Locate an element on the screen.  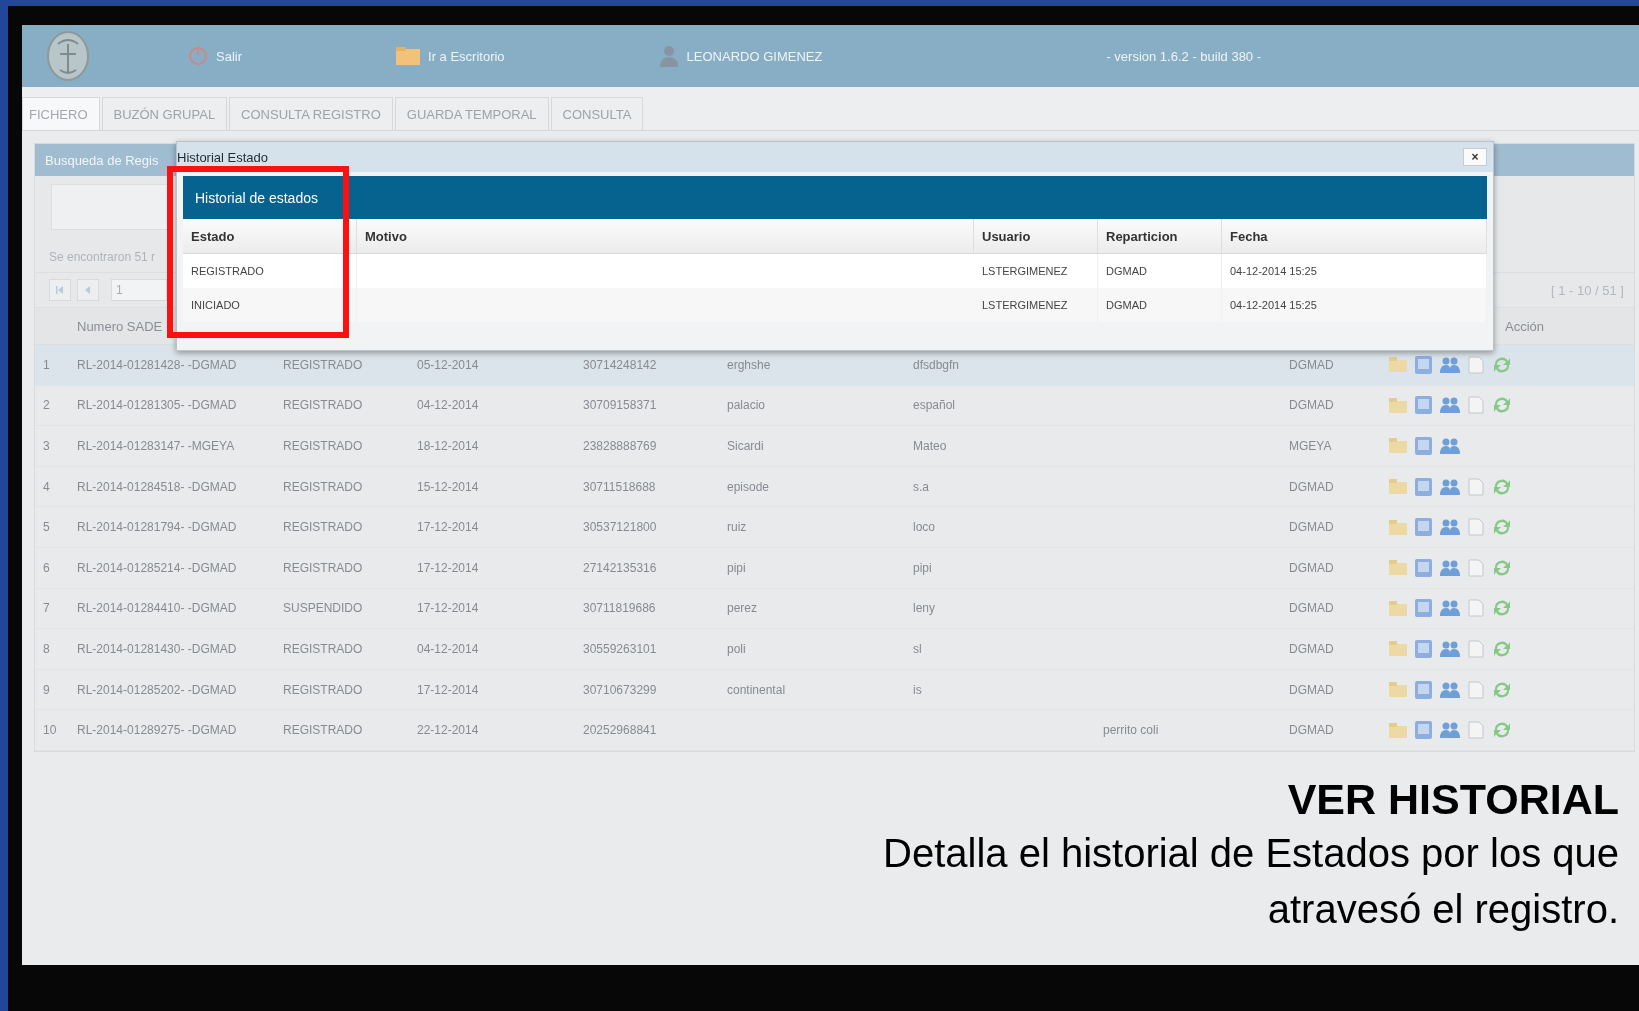
row-number: 9 is located at coordinates (46, 689).